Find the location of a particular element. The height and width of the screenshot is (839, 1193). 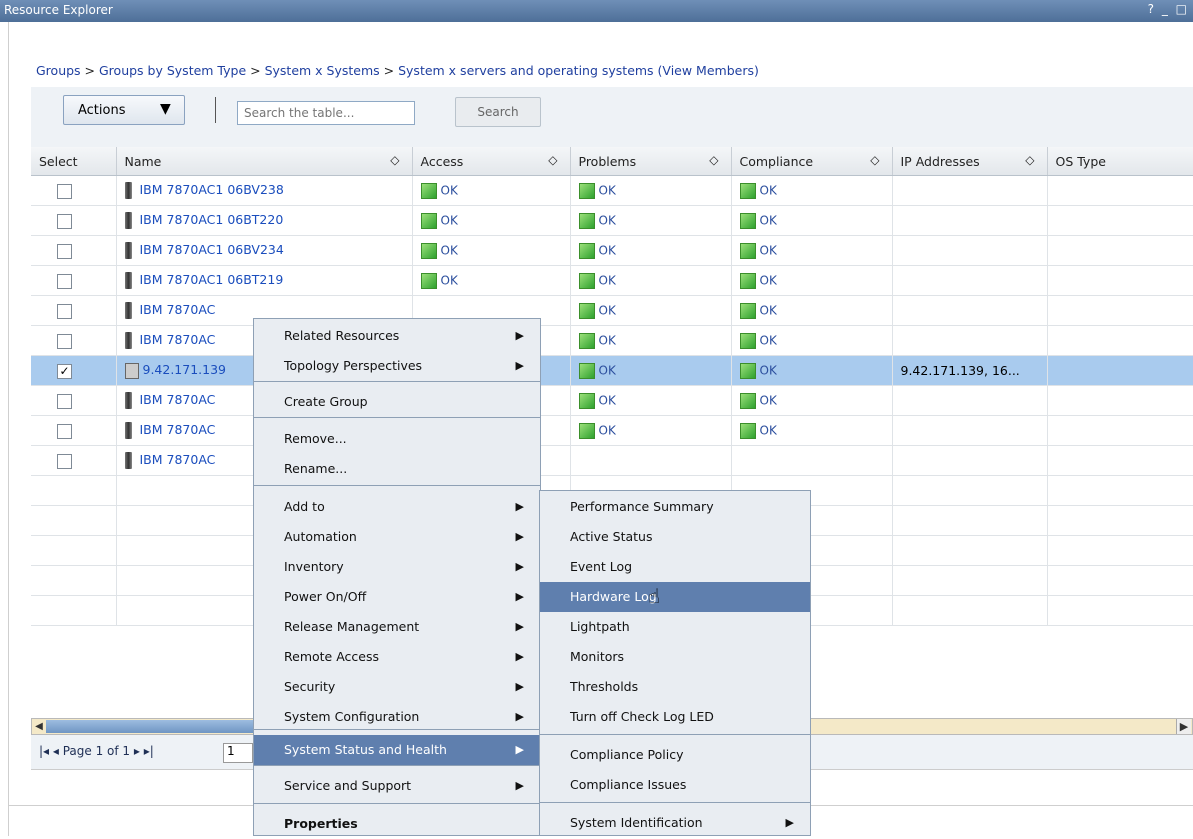

column-header-access: Access ◇ is located at coordinates (491, 161).